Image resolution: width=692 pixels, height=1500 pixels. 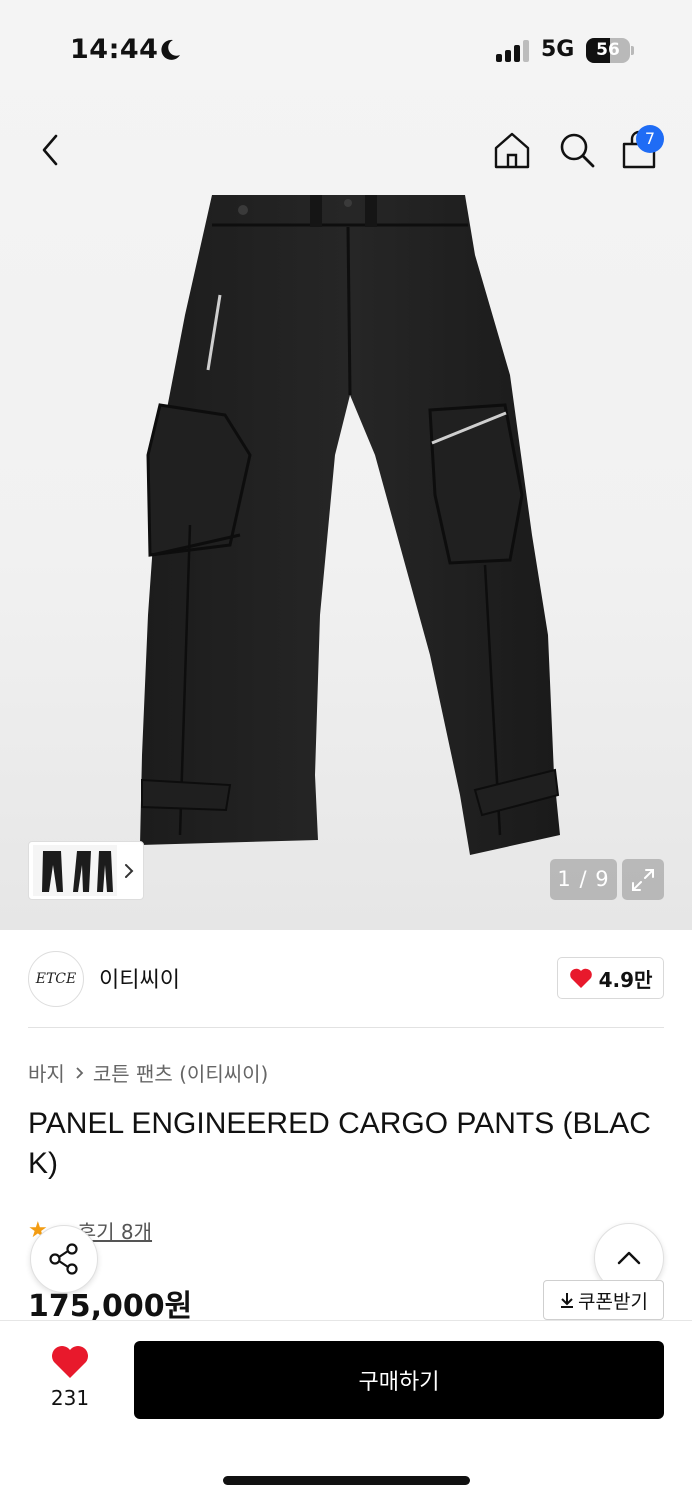 What do you see at coordinates (346, 1027) in the screenshot?
I see `divider` at bounding box center [346, 1027].